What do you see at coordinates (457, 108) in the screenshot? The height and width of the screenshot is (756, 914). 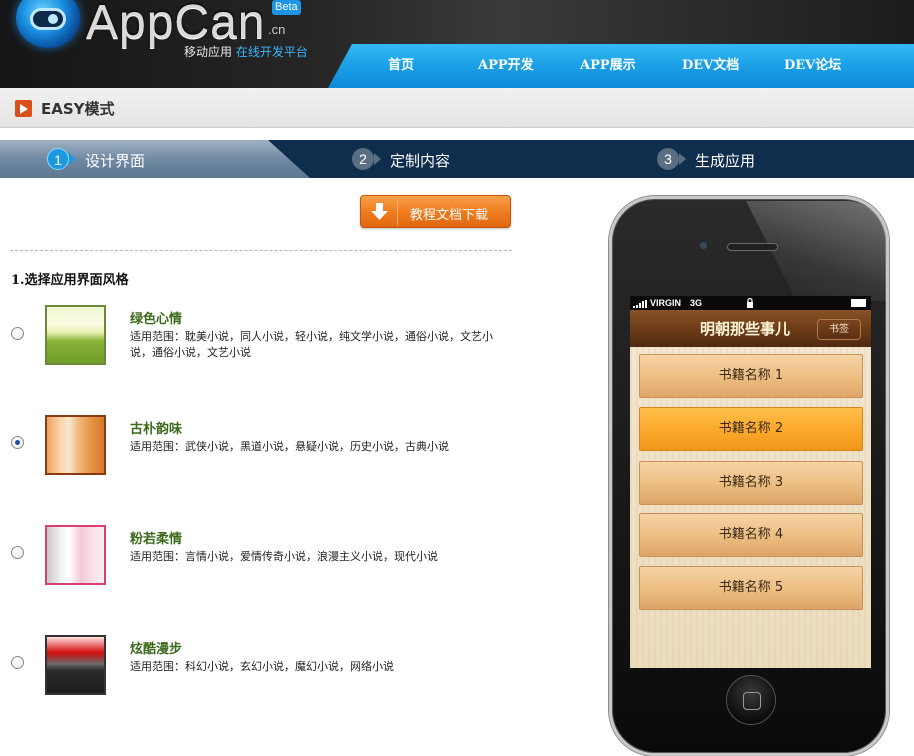 I see `mode-bar: EASY模式` at bounding box center [457, 108].